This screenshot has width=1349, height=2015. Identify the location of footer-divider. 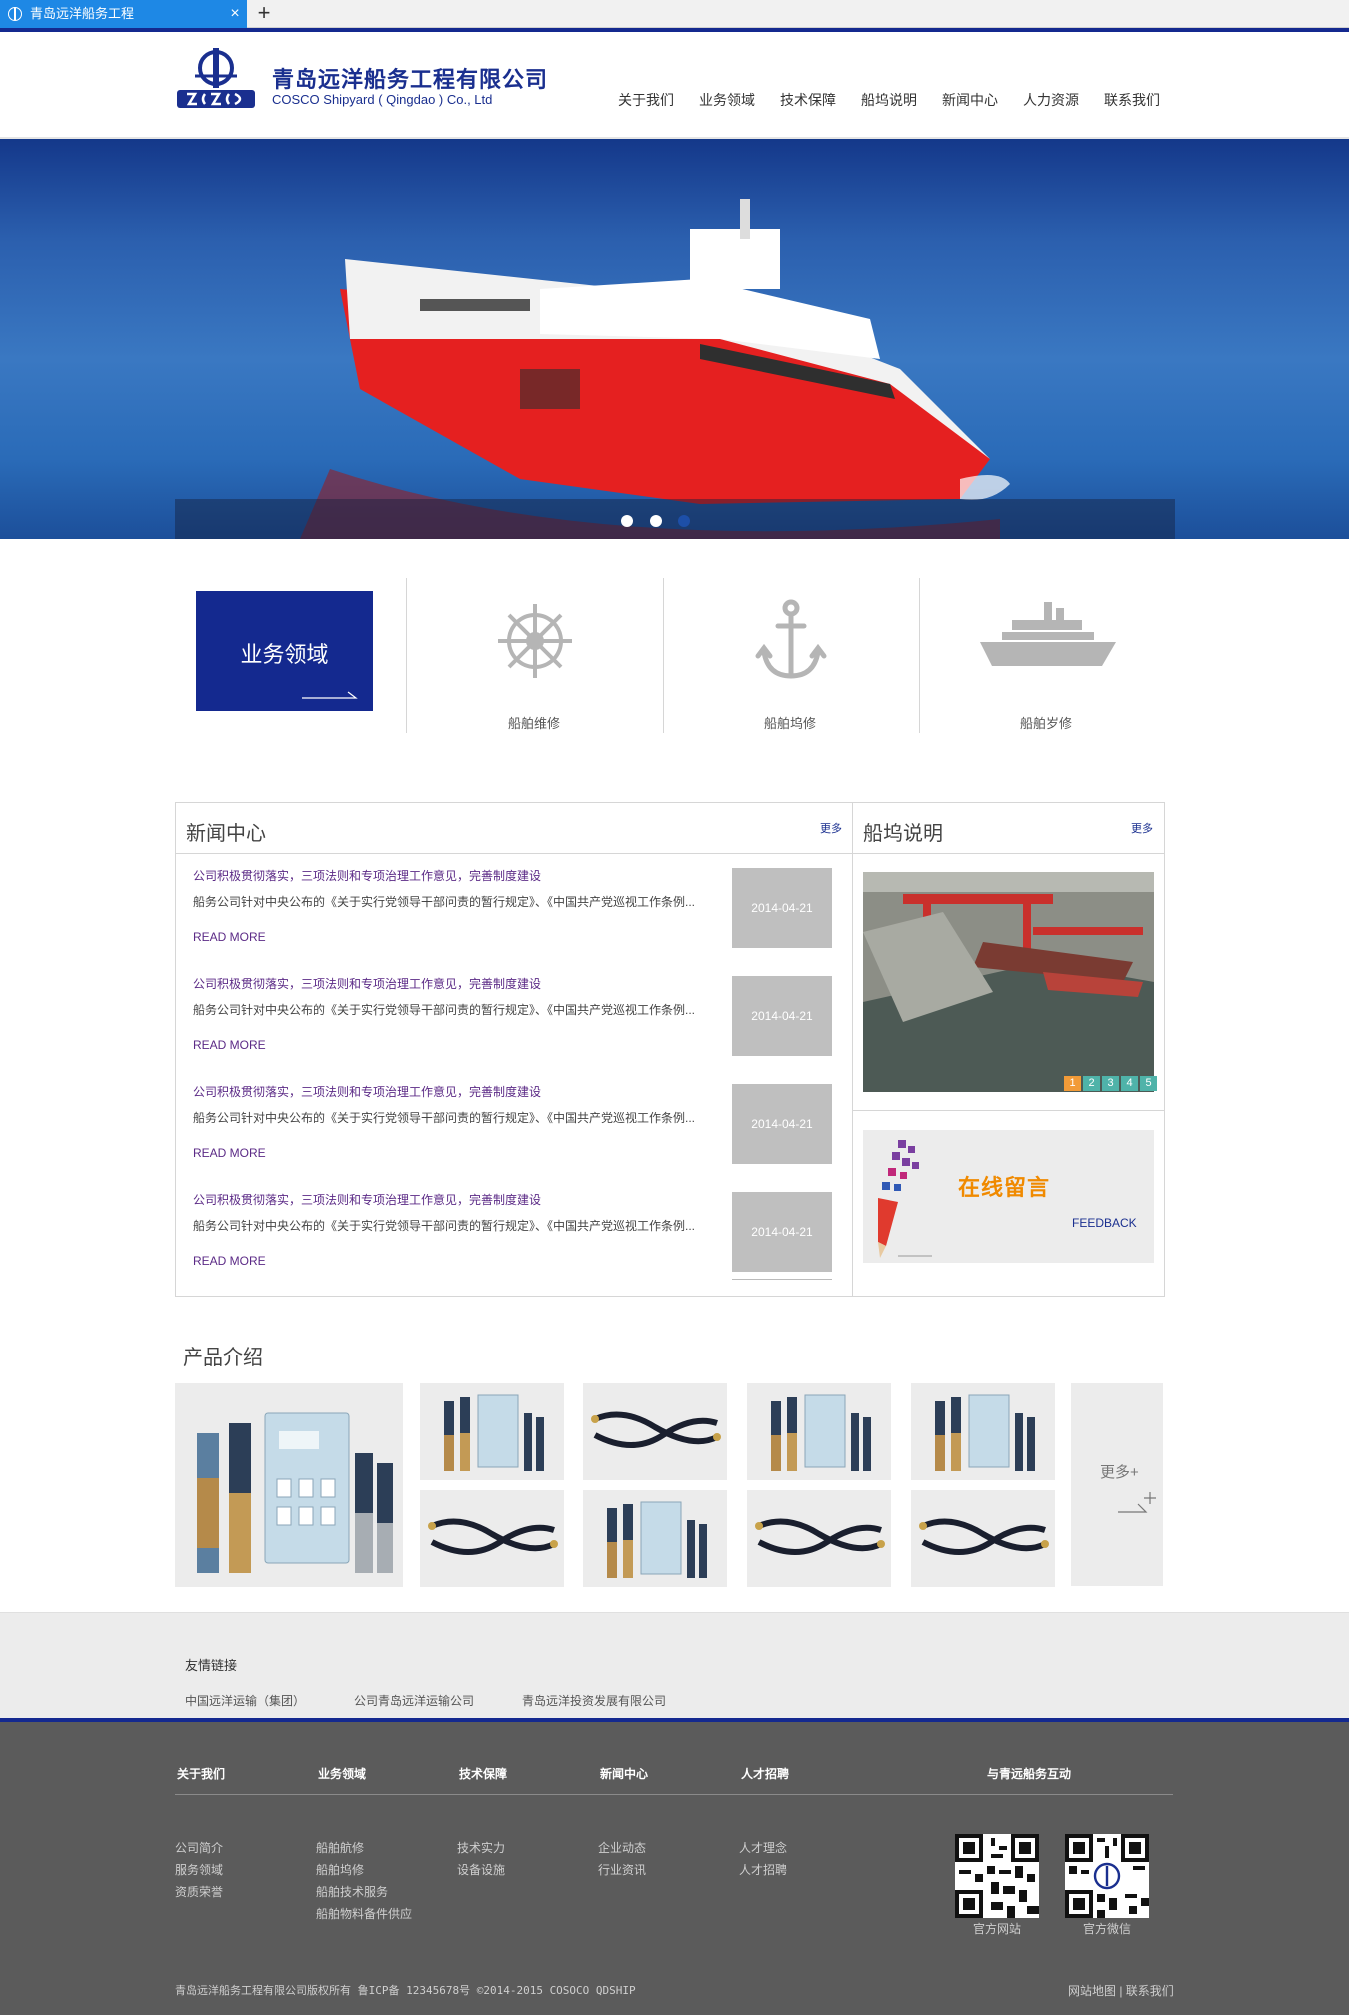
(674, 1794).